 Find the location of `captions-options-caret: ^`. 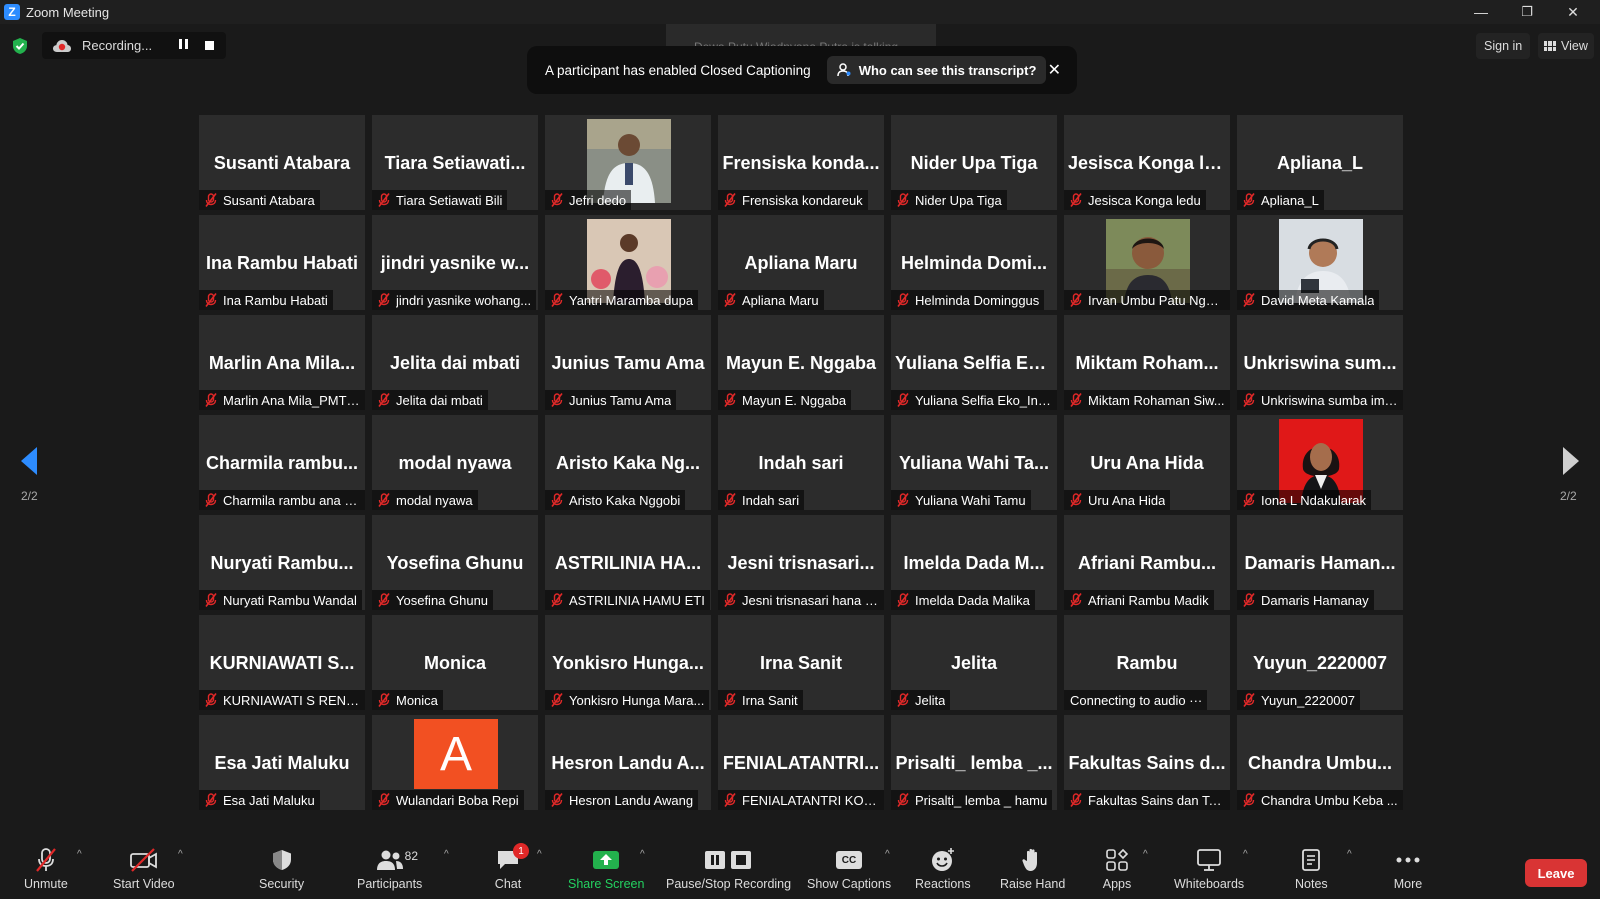

captions-options-caret: ^ is located at coordinates (887, 854).